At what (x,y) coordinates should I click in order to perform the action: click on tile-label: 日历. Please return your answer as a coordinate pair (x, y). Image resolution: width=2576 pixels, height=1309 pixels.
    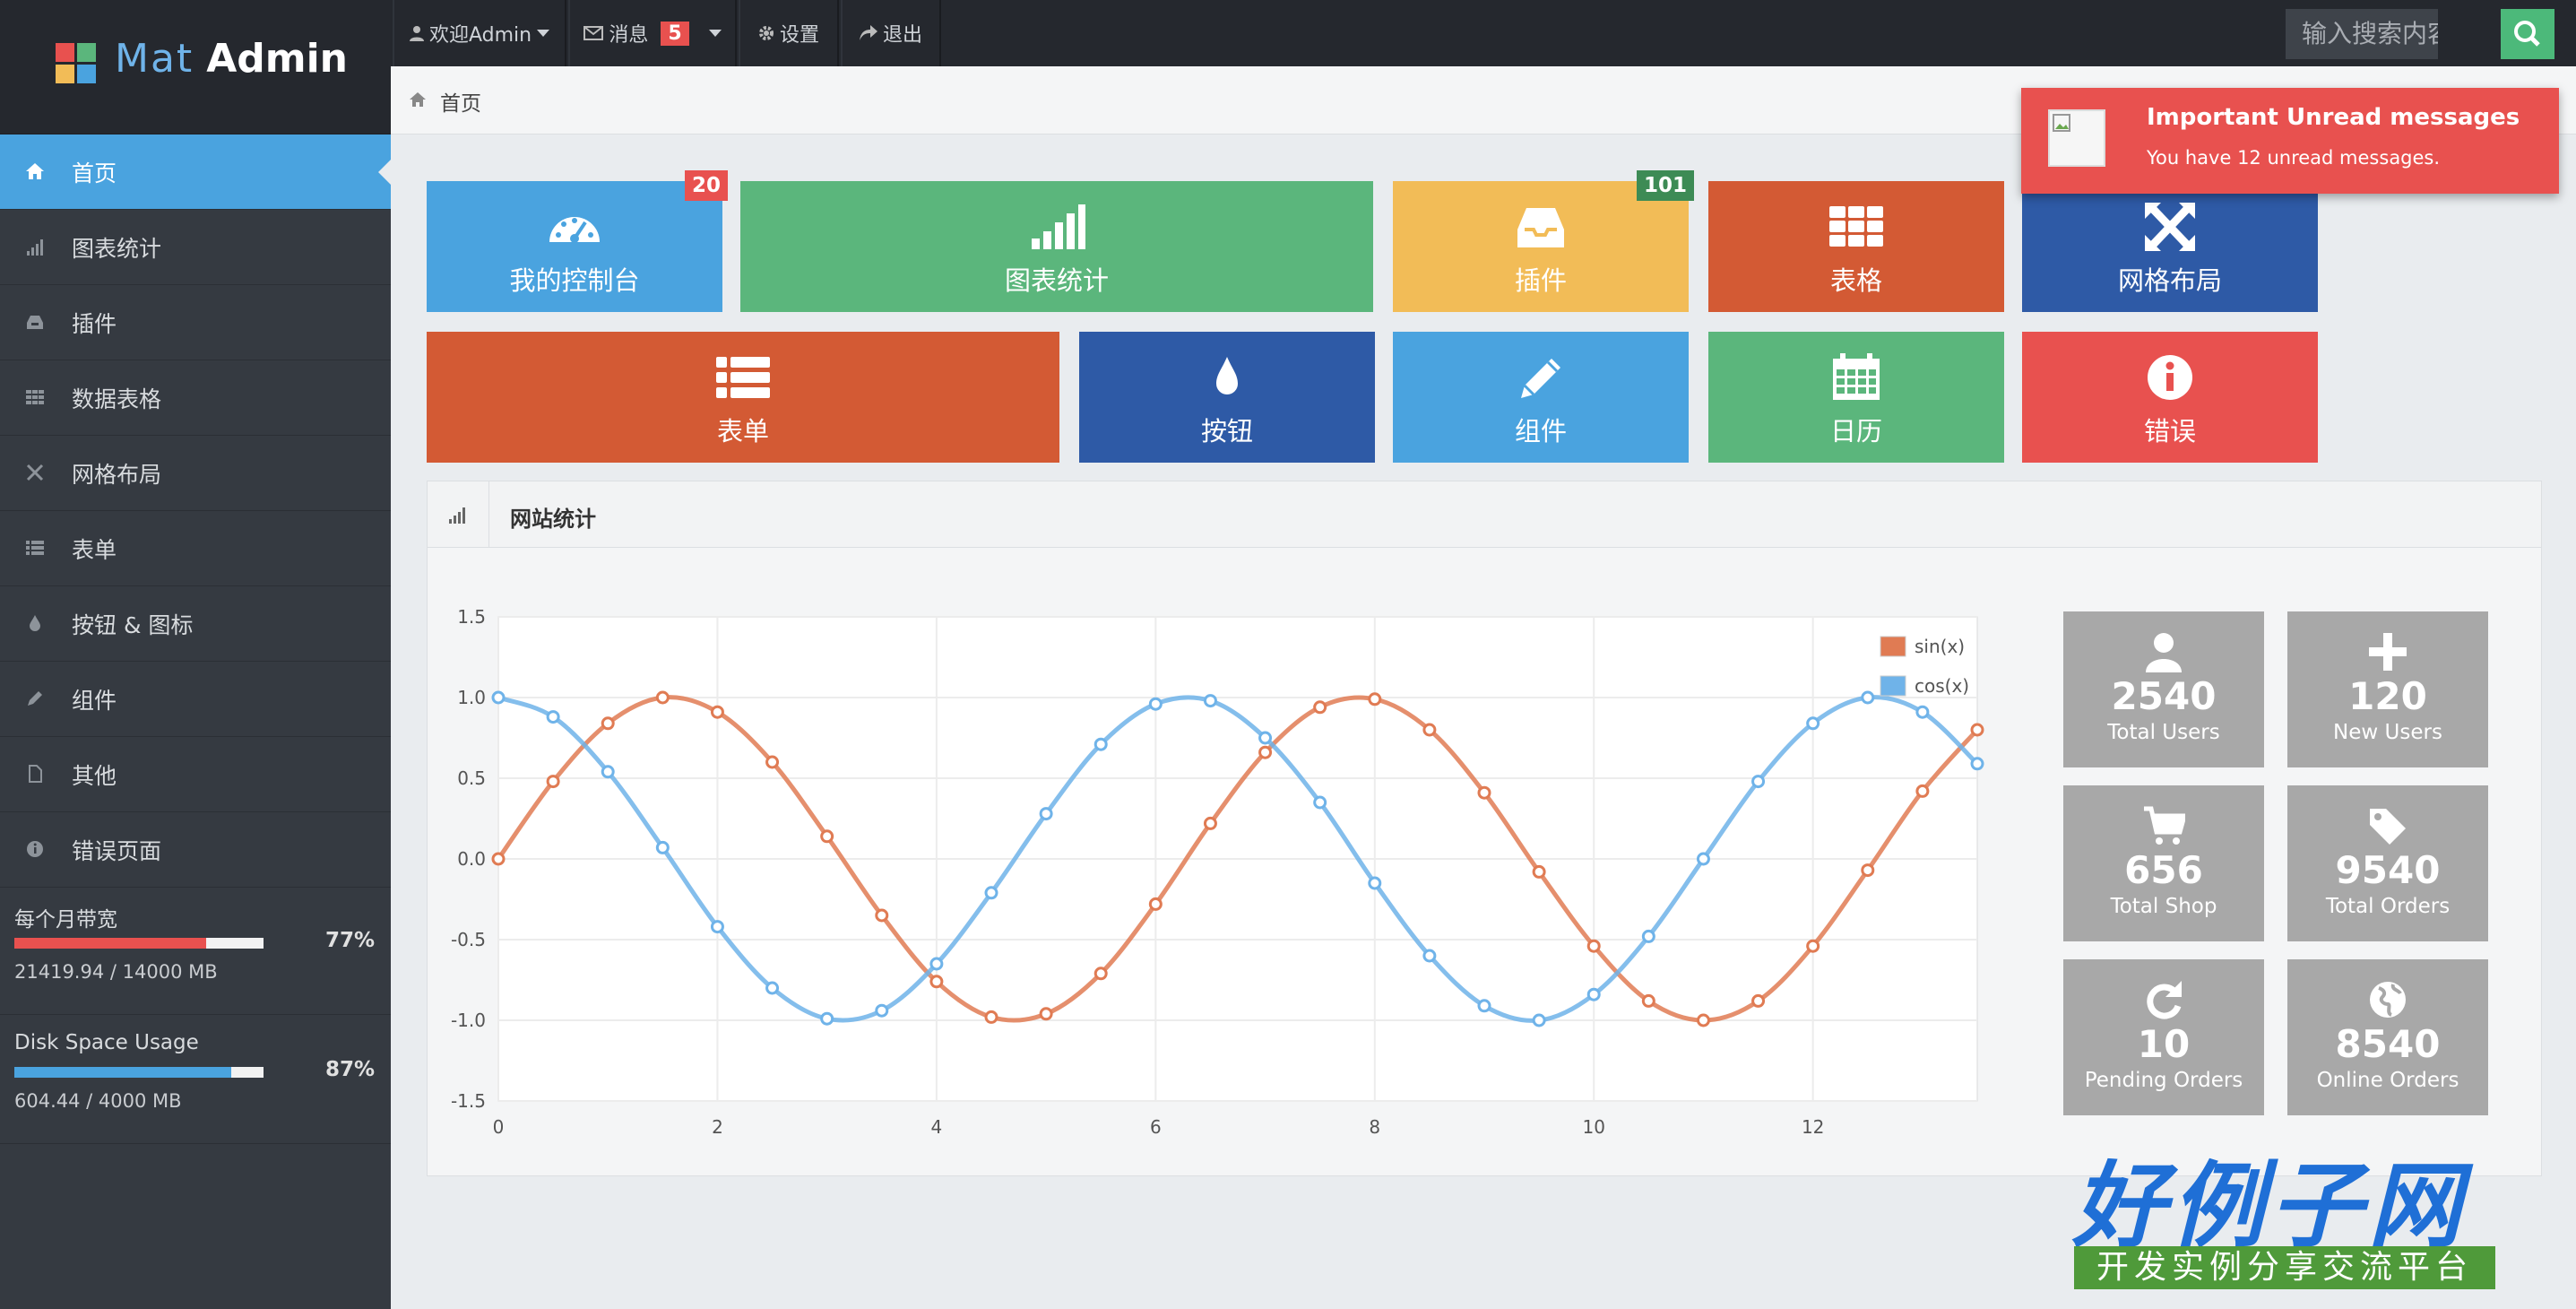
    Looking at the image, I should click on (1855, 431).